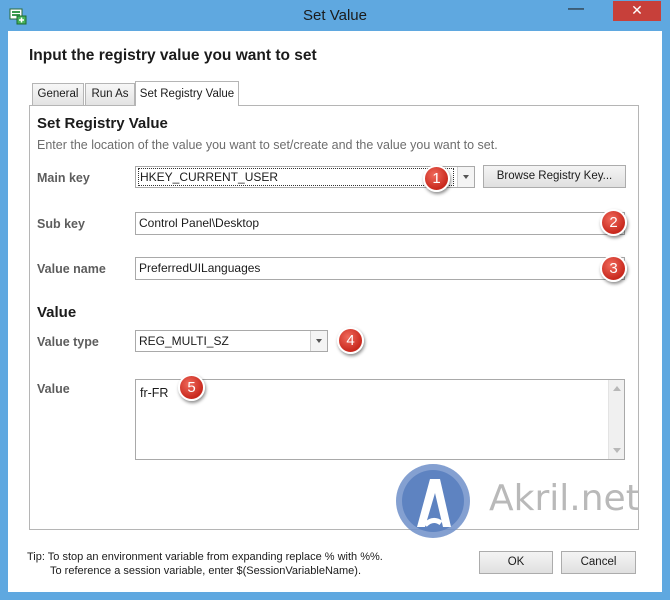  Describe the element at coordinates (436, 178) in the screenshot. I see `callout-badge-1: 1` at that location.